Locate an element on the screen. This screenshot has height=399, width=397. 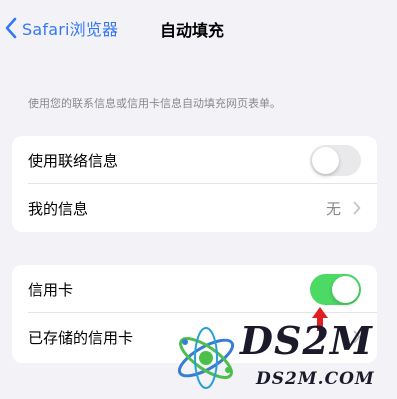
back-label: Safari浏览器 is located at coordinates (70, 29).